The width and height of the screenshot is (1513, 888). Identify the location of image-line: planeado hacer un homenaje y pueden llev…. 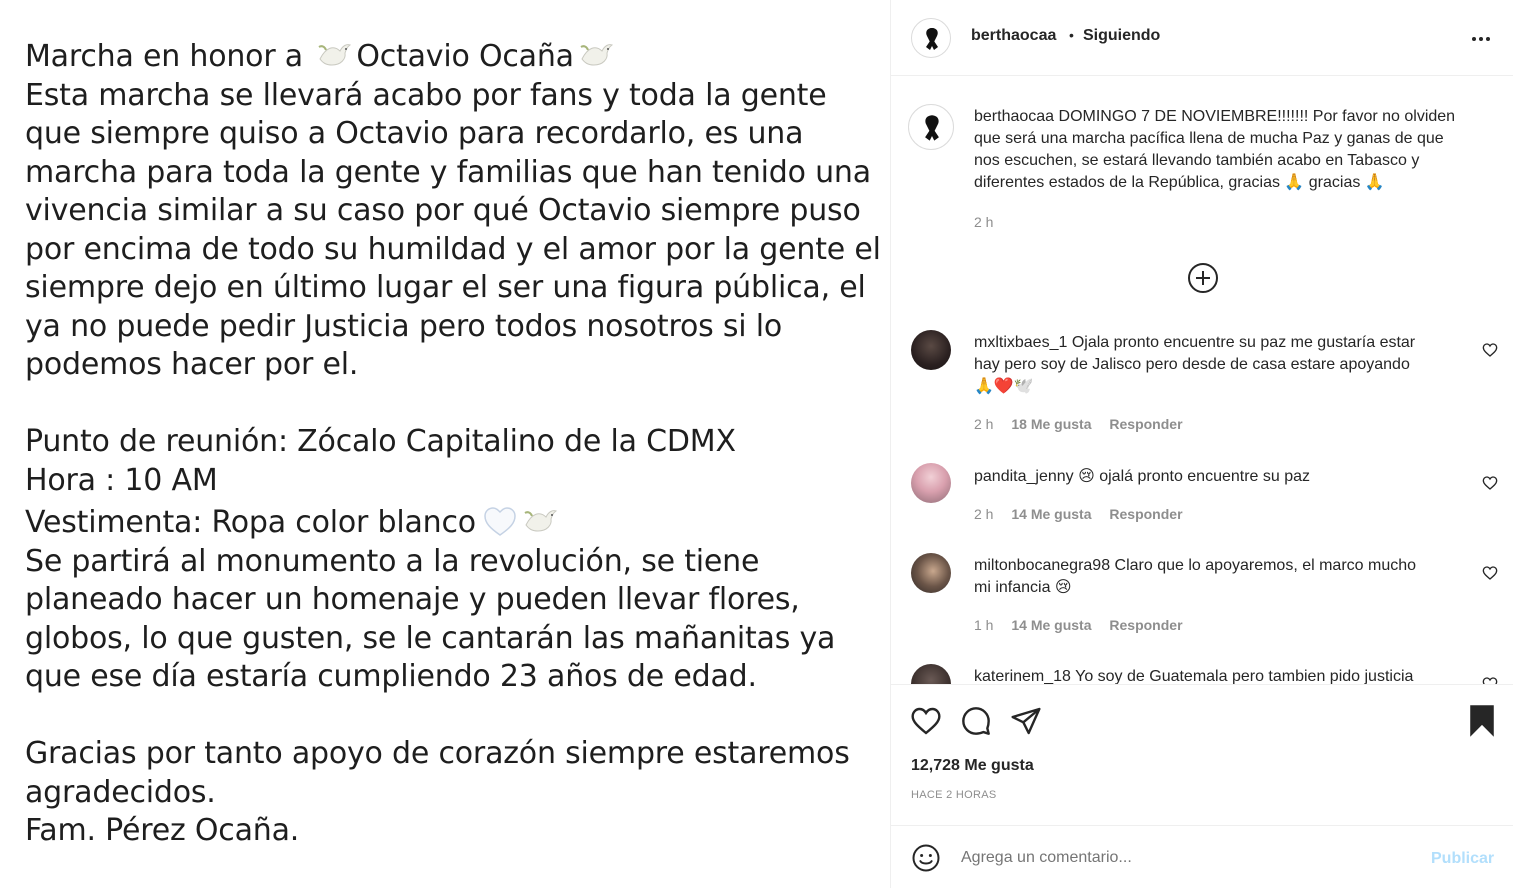
(412, 599).